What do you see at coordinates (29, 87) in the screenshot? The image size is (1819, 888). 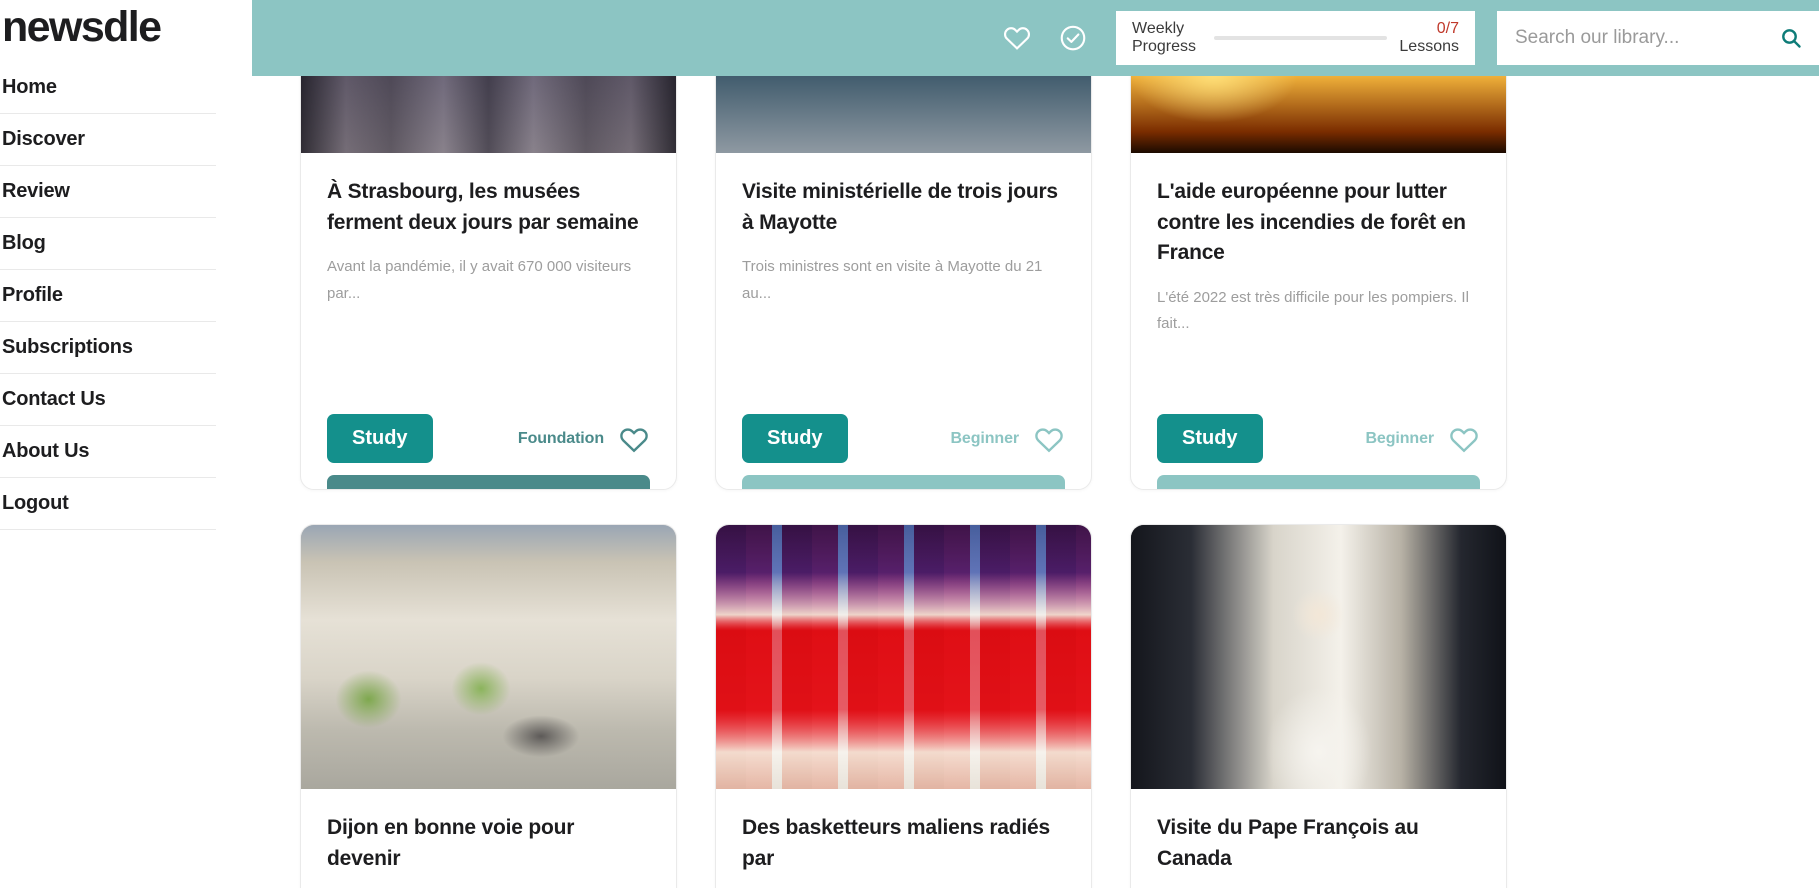 I see `sidebar-item-label: Home` at bounding box center [29, 87].